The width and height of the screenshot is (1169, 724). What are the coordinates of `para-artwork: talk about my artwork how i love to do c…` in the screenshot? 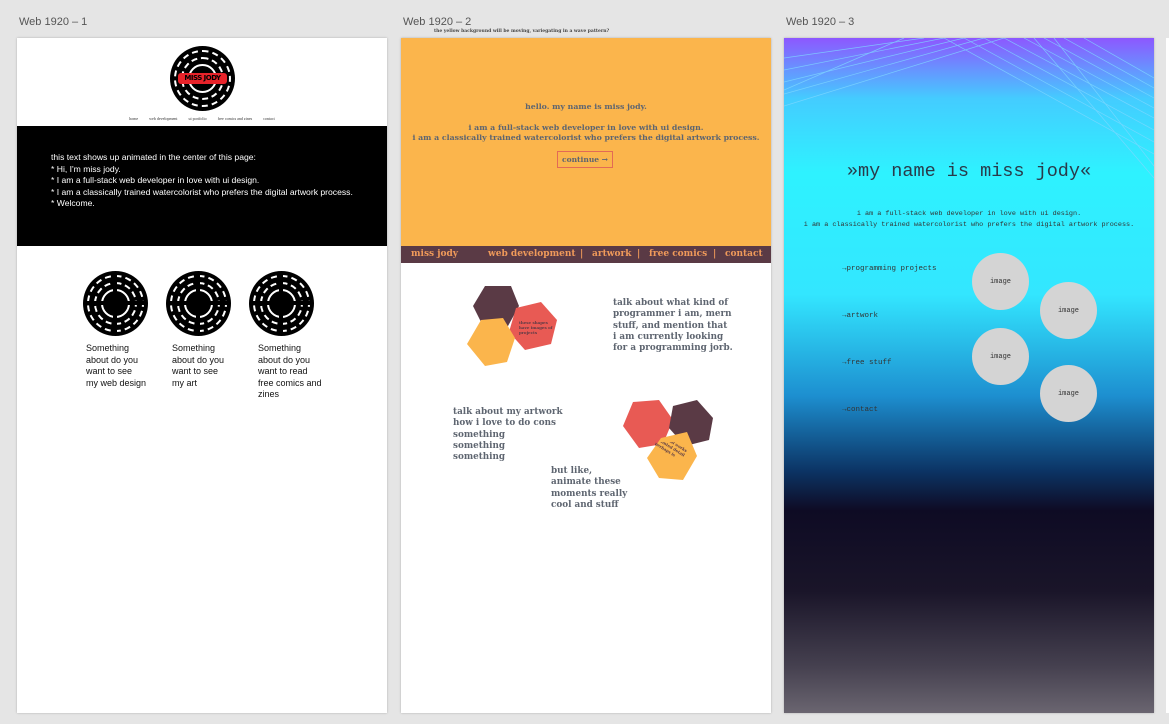 It's located at (508, 435).